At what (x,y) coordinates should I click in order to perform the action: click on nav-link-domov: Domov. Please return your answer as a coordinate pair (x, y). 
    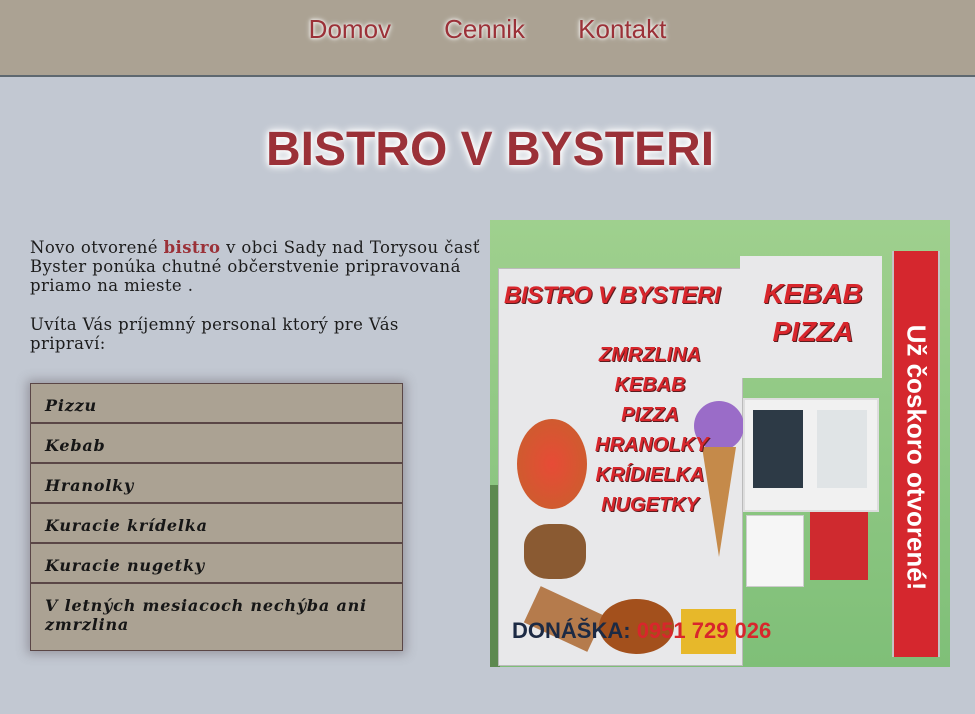
    Looking at the image, I should click on (350, 29).